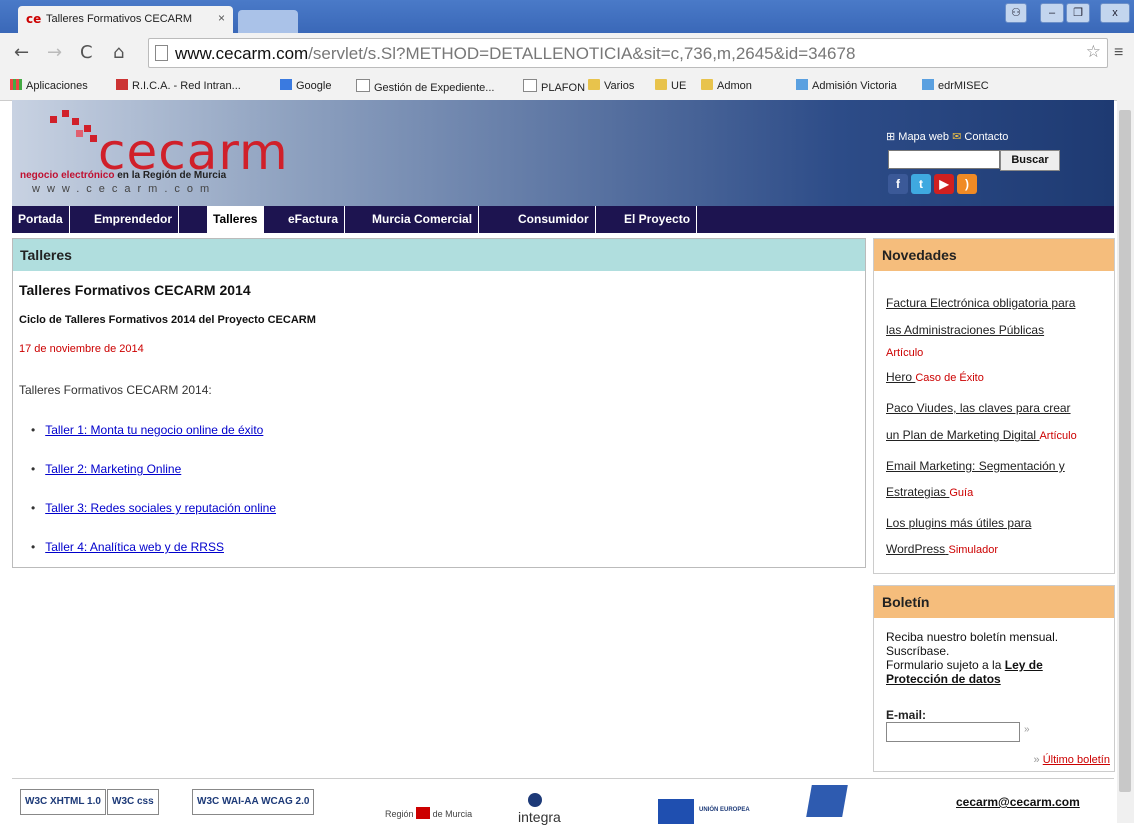  I want to click on scrollbar-thumb, so click(1125, 451).